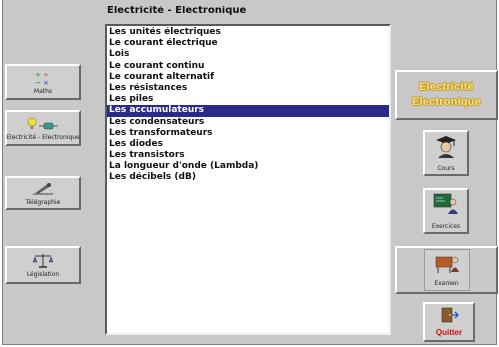  I want to click on list-item: Les diodes, so click(248, 144).